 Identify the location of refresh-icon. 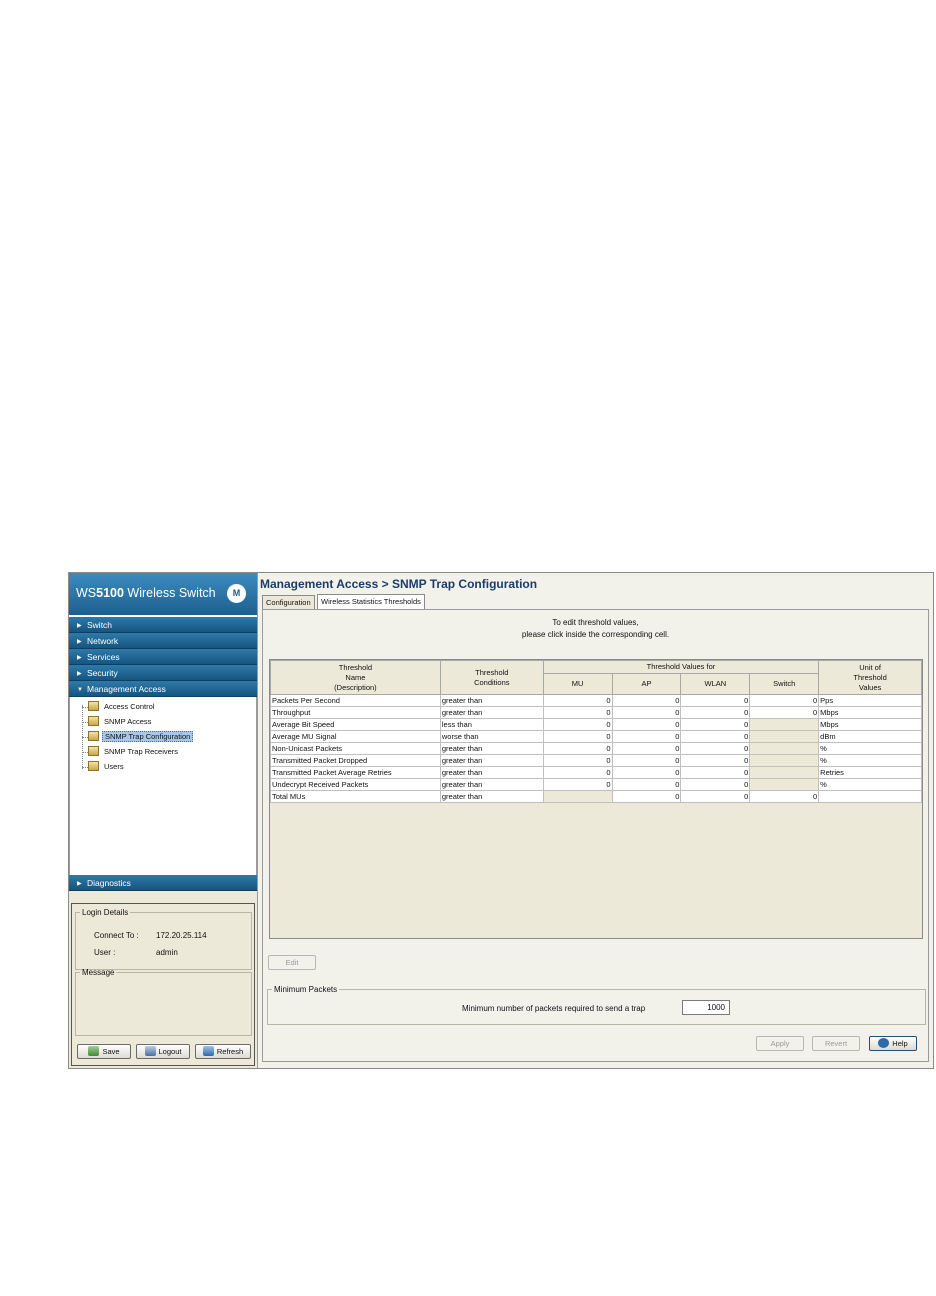
(208, 1051).